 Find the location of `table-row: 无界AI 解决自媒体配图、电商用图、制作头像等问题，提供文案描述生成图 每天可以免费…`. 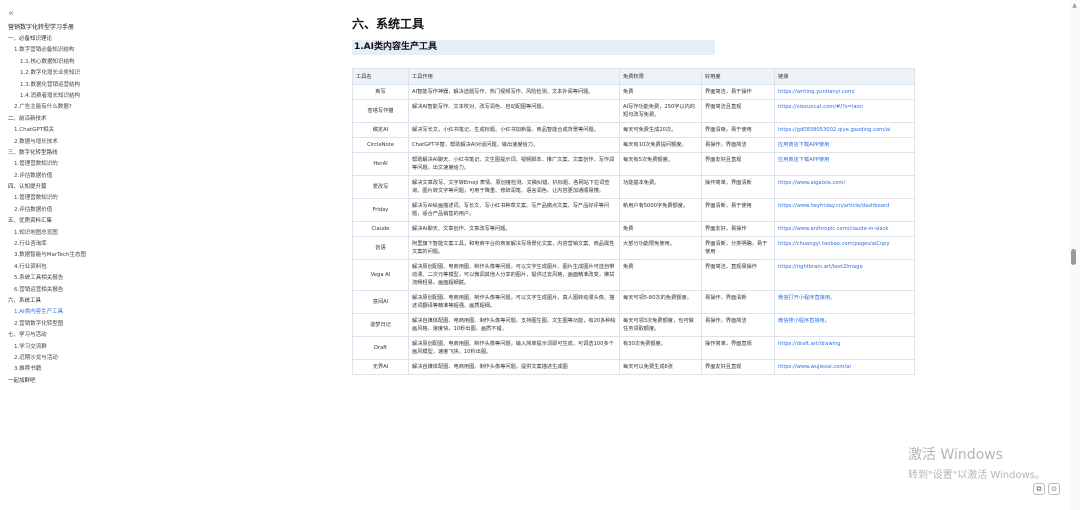

table-row: 无界AI 解决自媒体配图、电商用图、制作头像等问题，提供文案描述生成图 每天可以免费… is located at coordinates (633, 367).